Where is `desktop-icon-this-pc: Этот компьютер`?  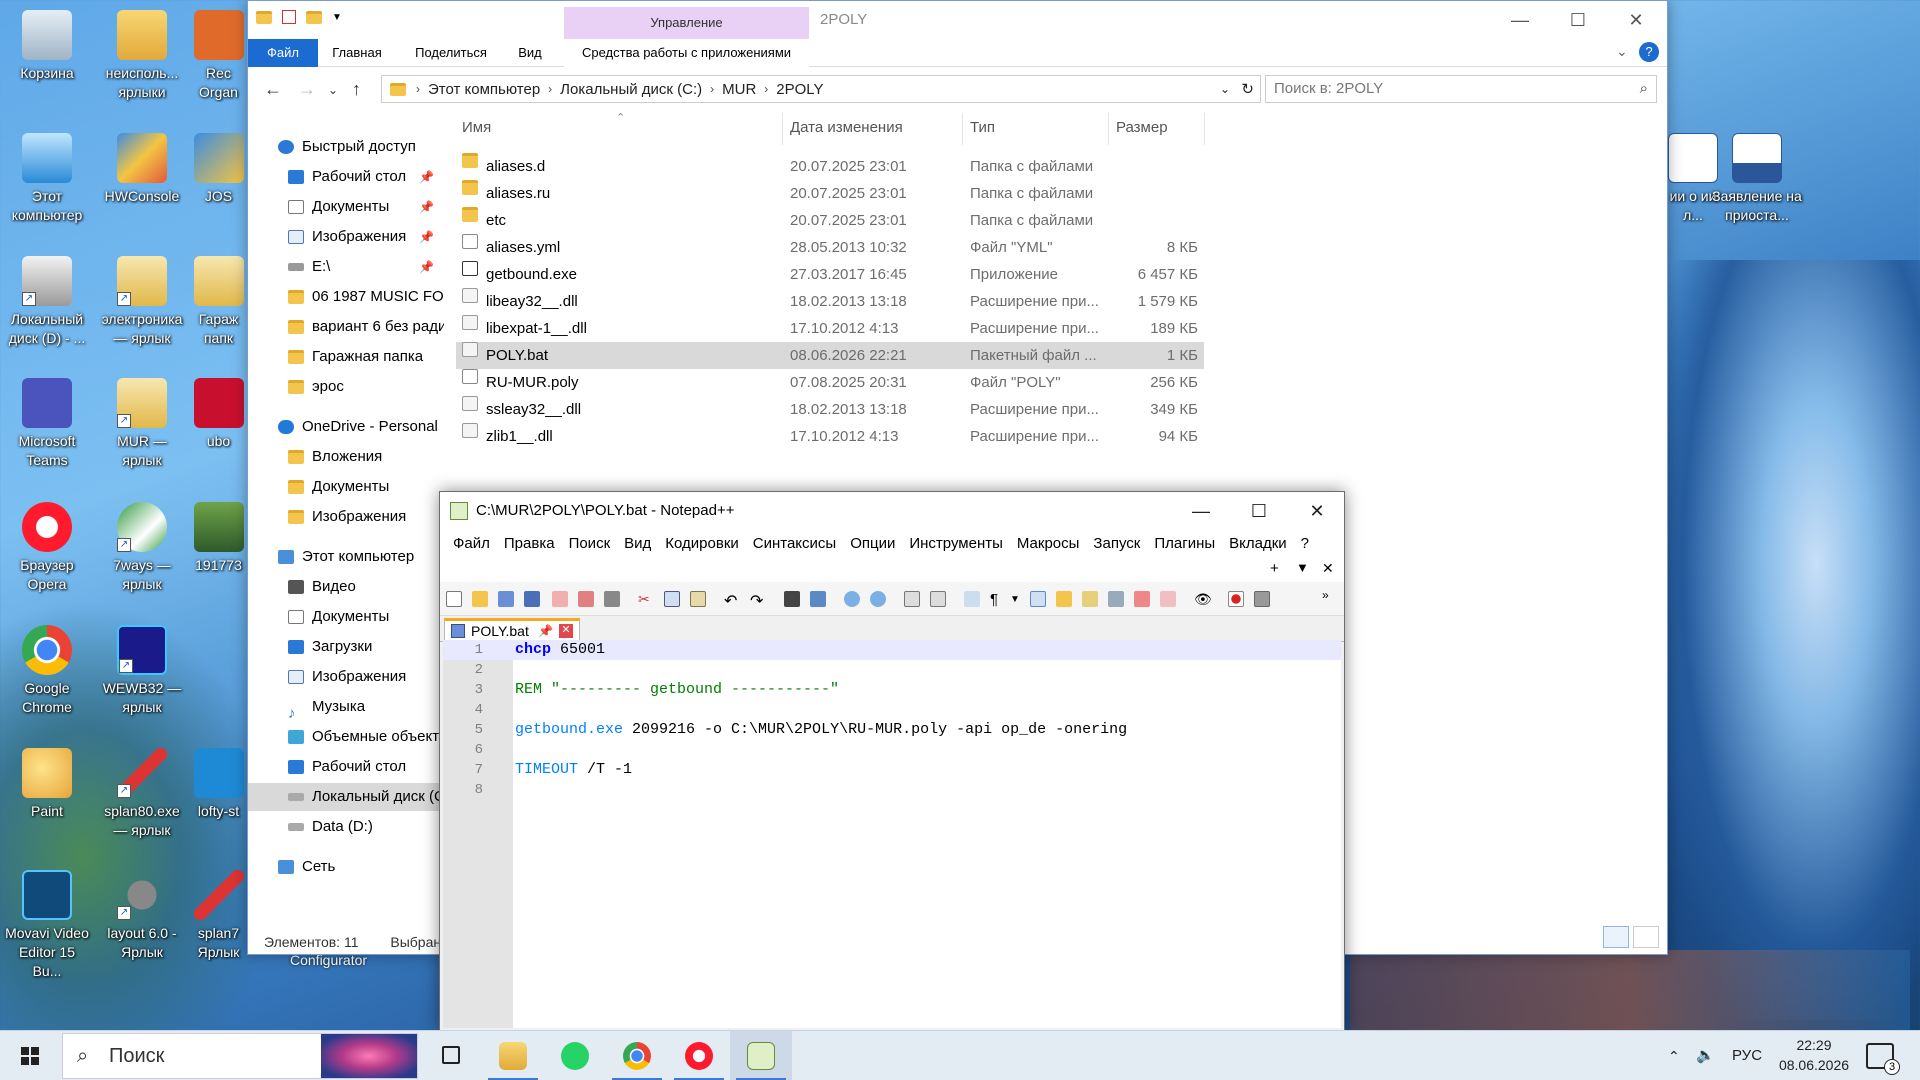 desktop-icon-this-pc: Этот компьютер is located at coordinates (47, 179).